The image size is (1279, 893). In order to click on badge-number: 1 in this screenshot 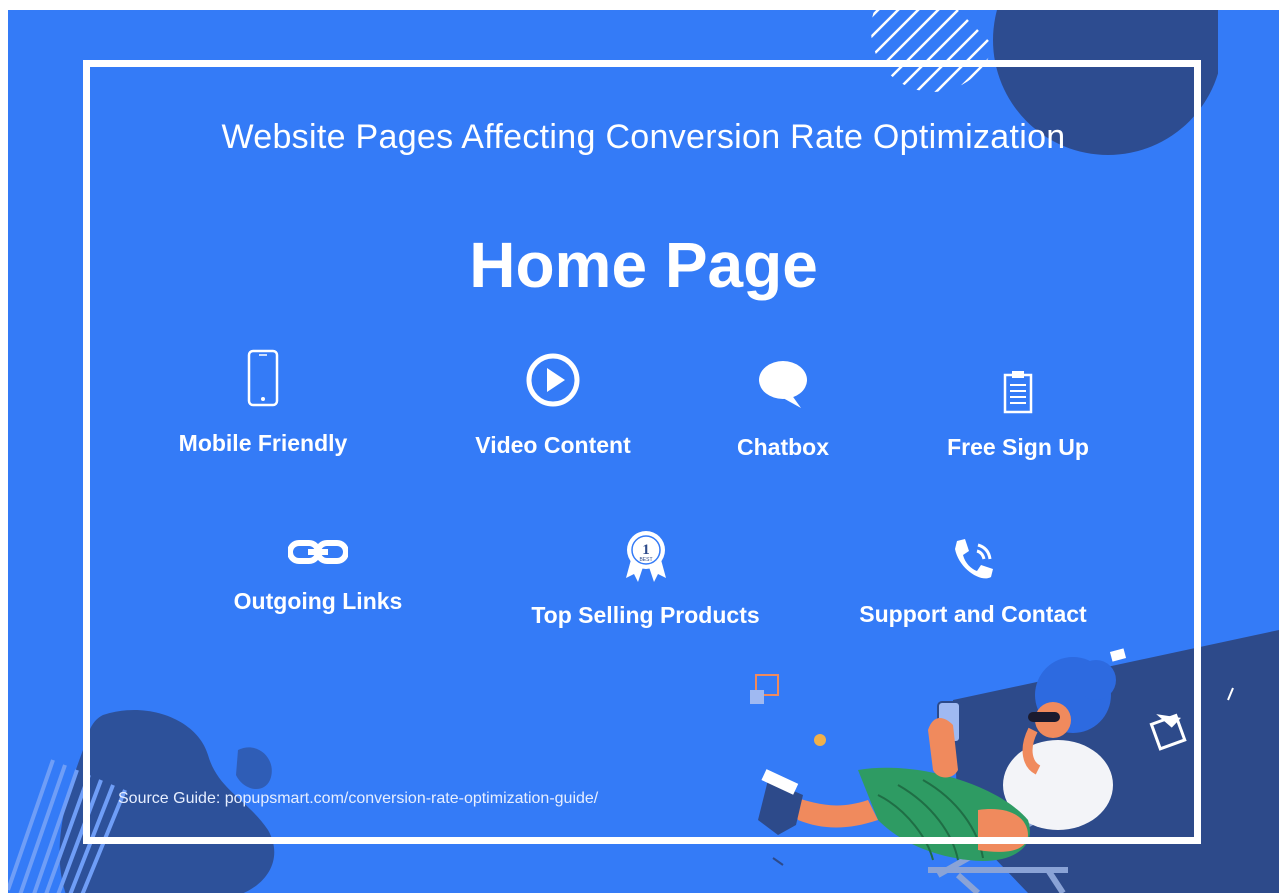, I will do `click(646, 550)`.